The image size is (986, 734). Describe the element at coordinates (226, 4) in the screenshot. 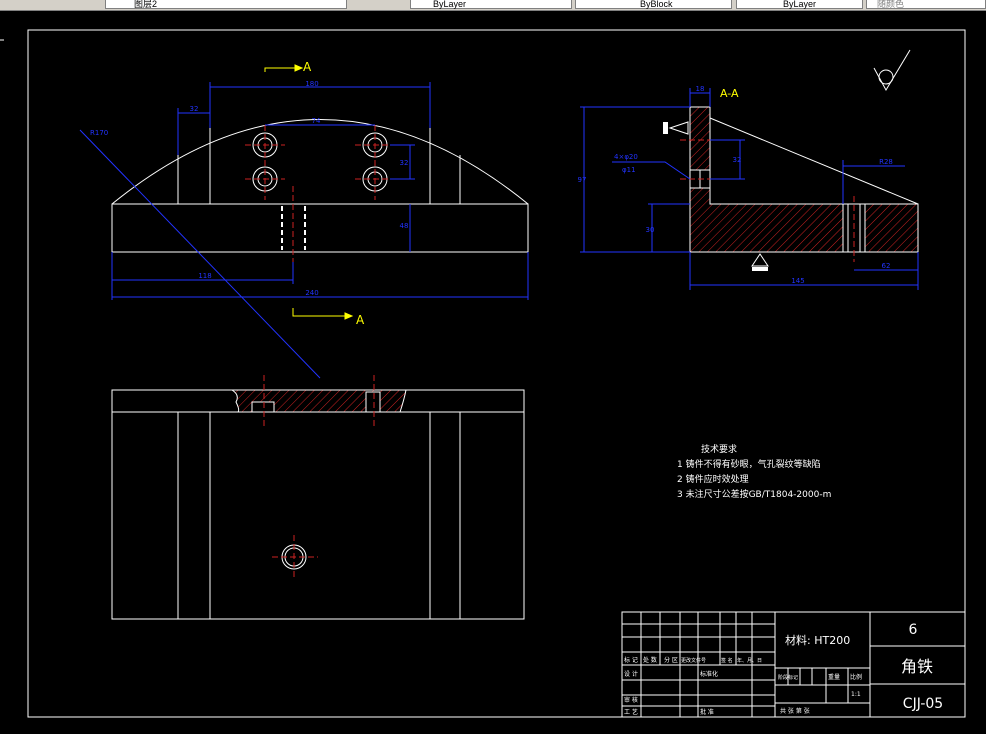

I see `layer-dropdown: 图层2` at that location.